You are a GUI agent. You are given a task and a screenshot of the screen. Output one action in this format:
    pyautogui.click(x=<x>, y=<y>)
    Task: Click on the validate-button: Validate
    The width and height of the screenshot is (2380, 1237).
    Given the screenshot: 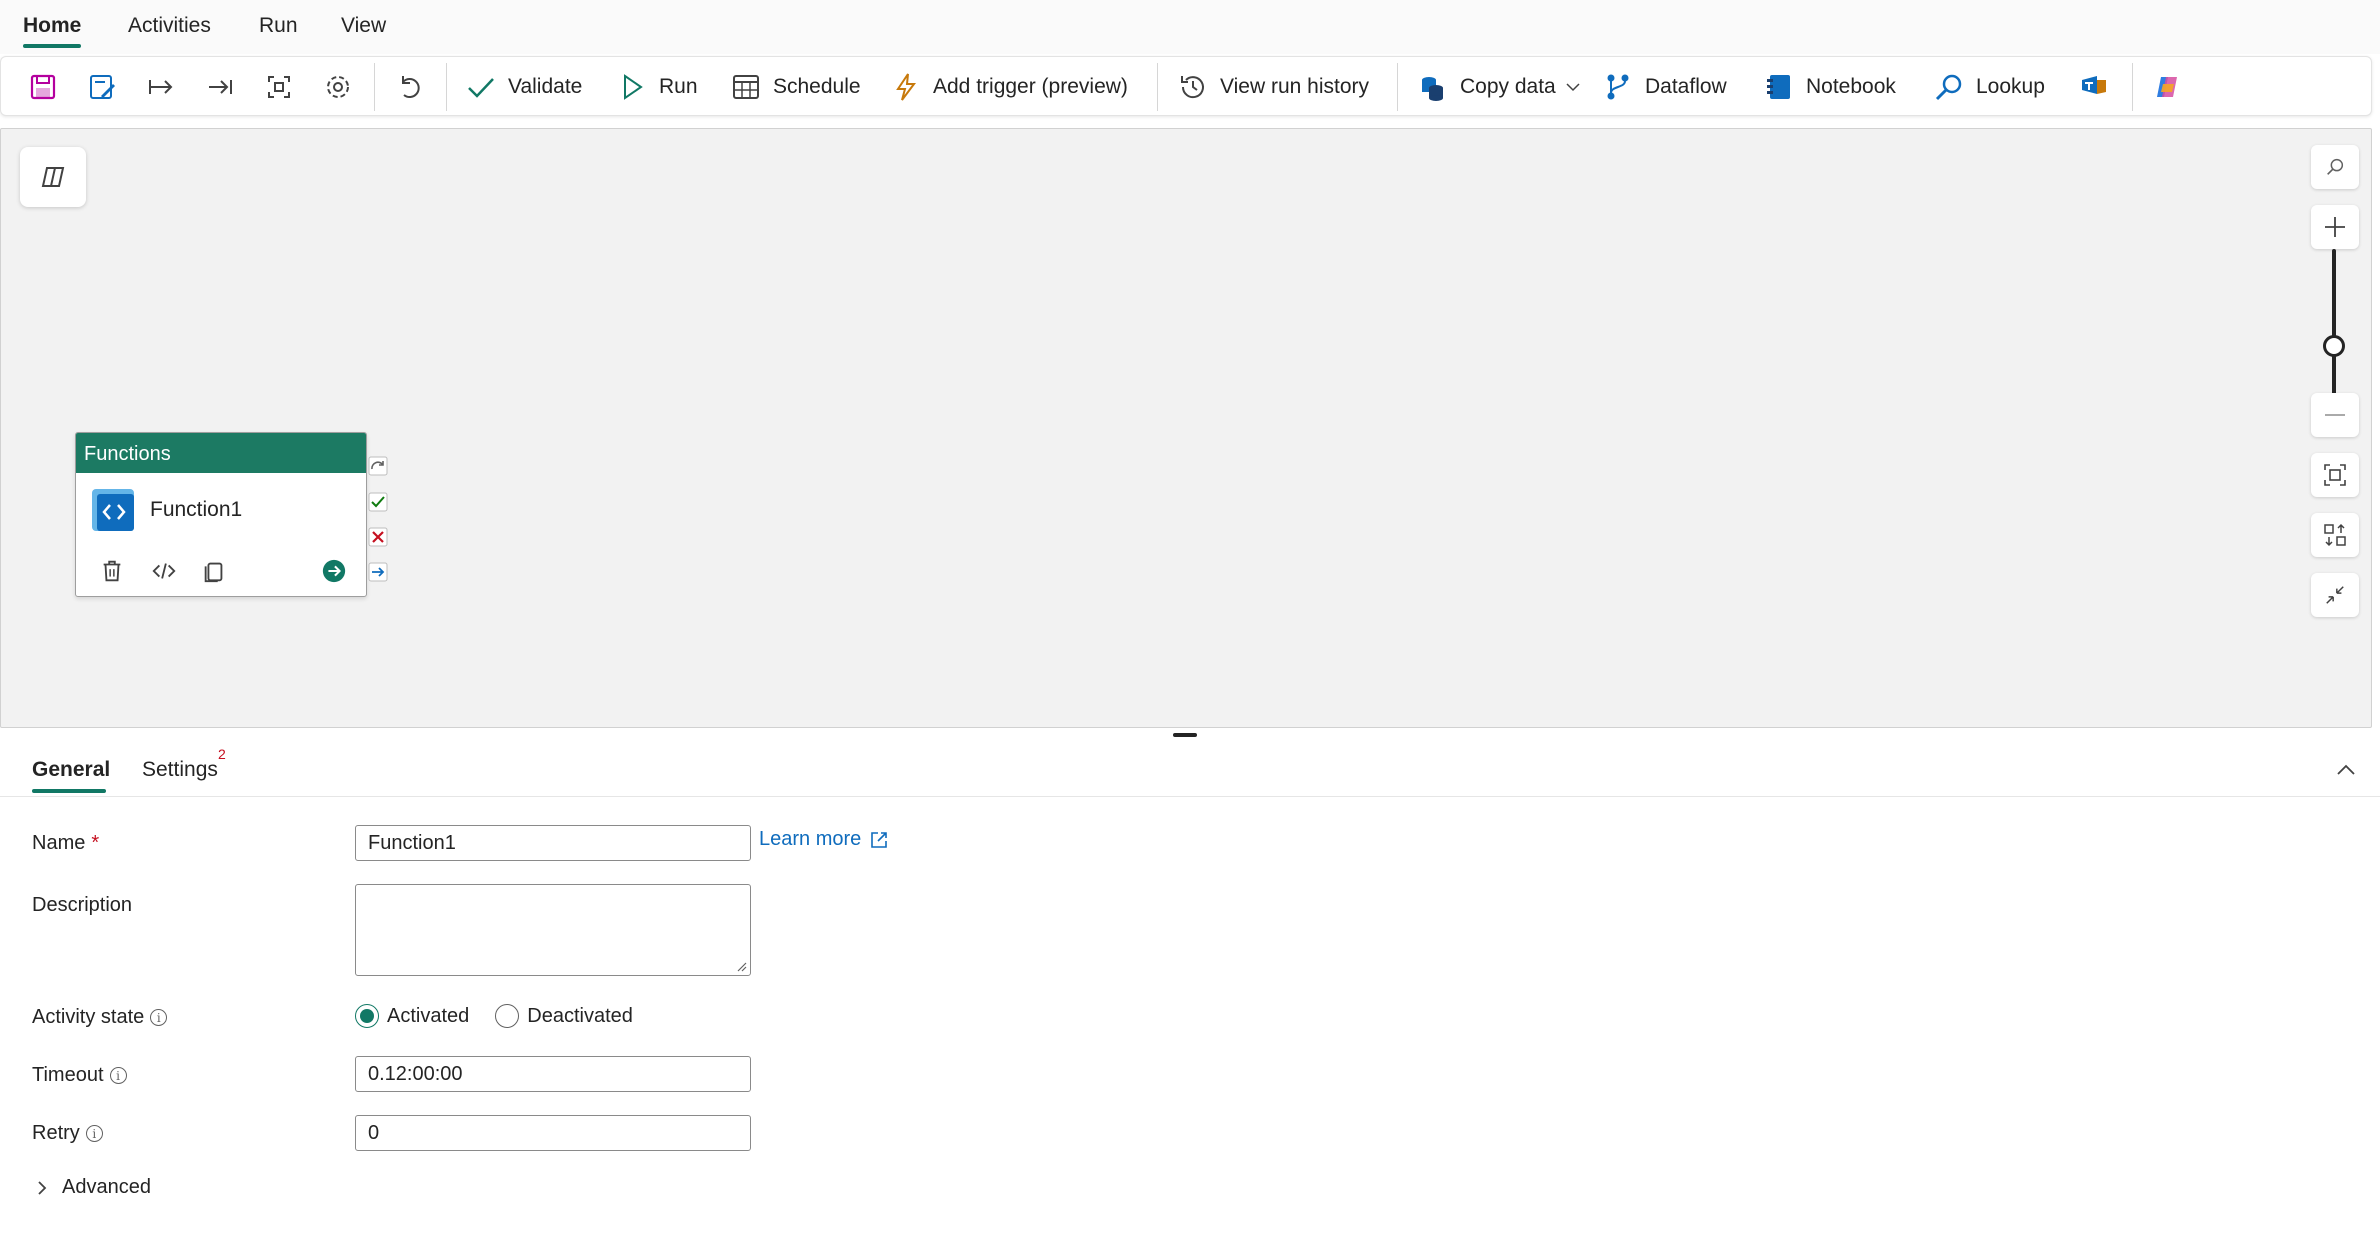 What is the action you would take?
    pyautogui.click(x=524, y=87)
    